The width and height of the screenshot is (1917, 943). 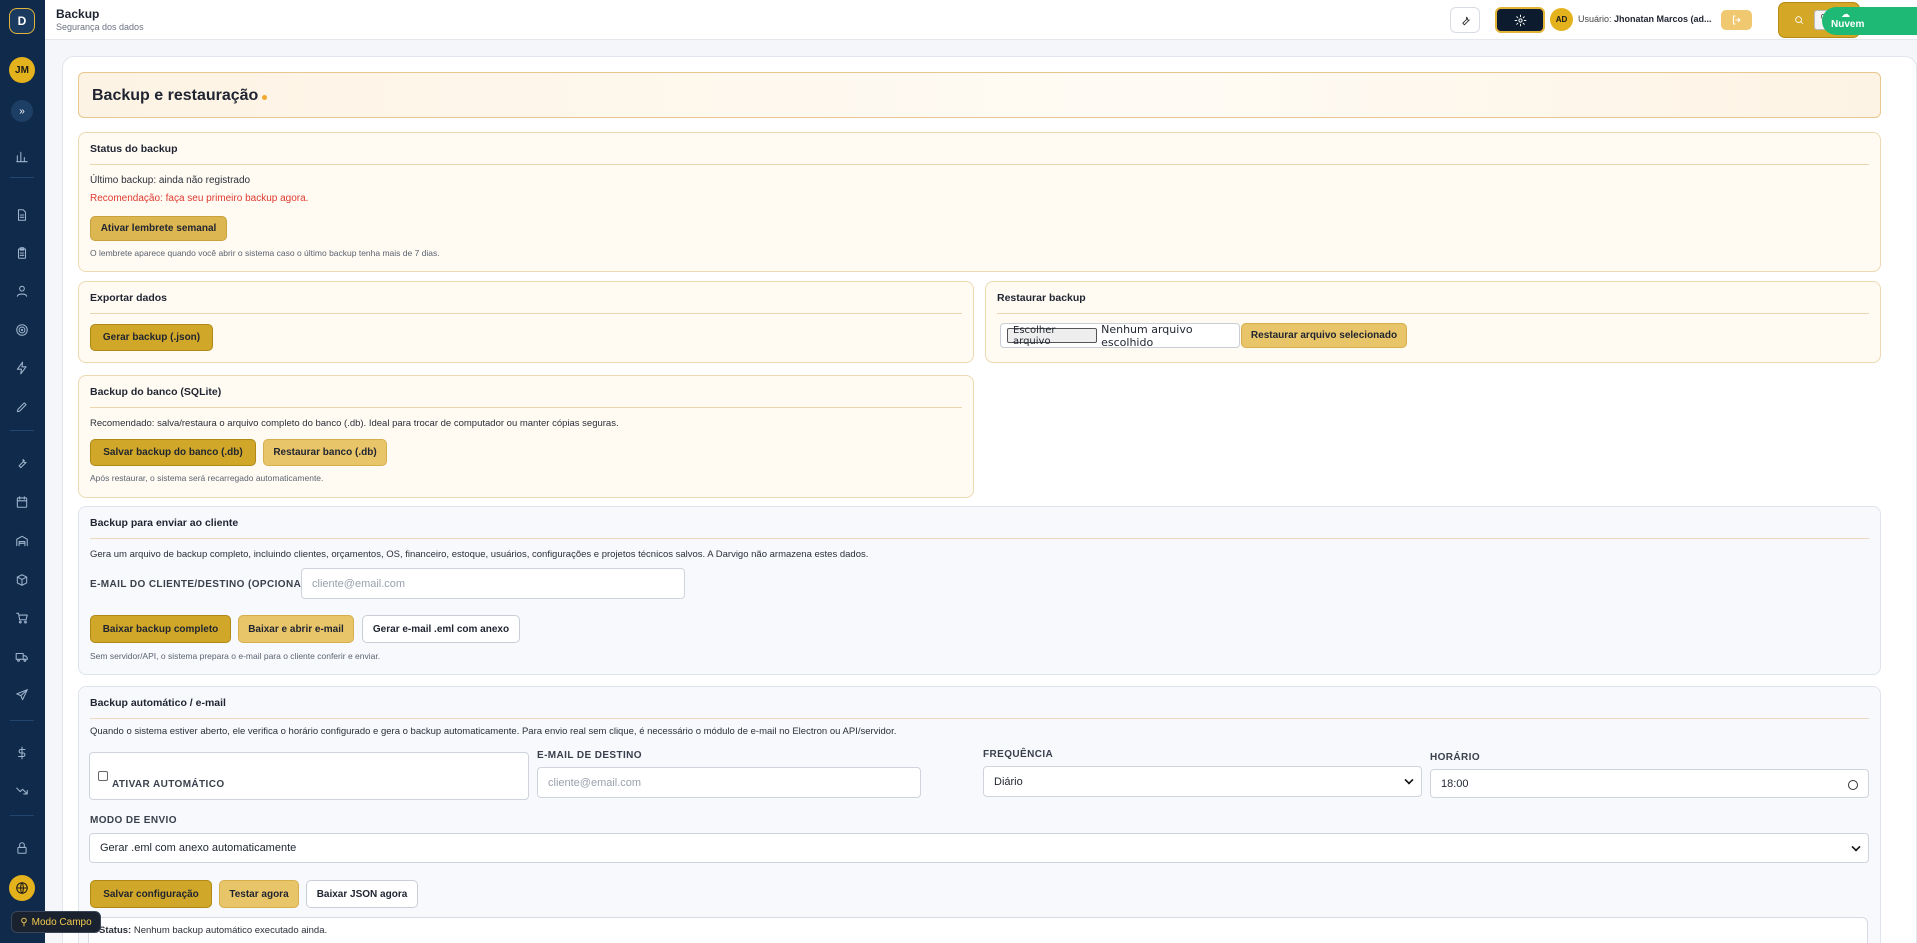 I want to click on export-title: Exportar dados, so click(x=129, y=298).